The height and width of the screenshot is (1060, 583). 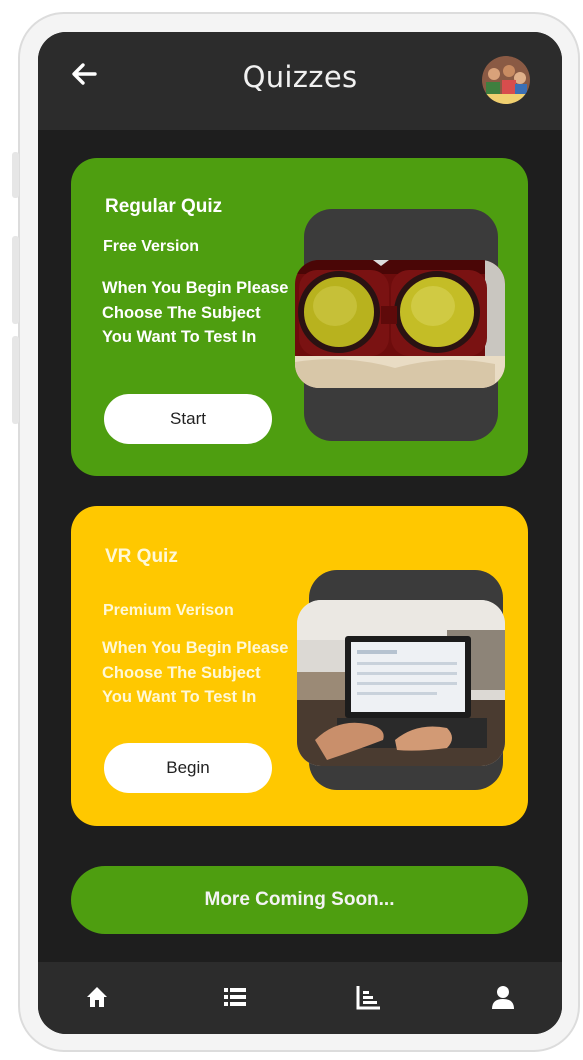 I want to click on chart-icon, so click(x=368, y=998).